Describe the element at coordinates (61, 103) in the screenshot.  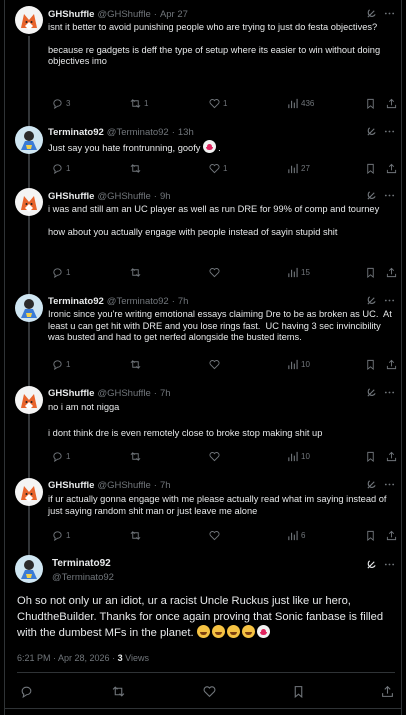
I see `reply-button: 3` at that location.